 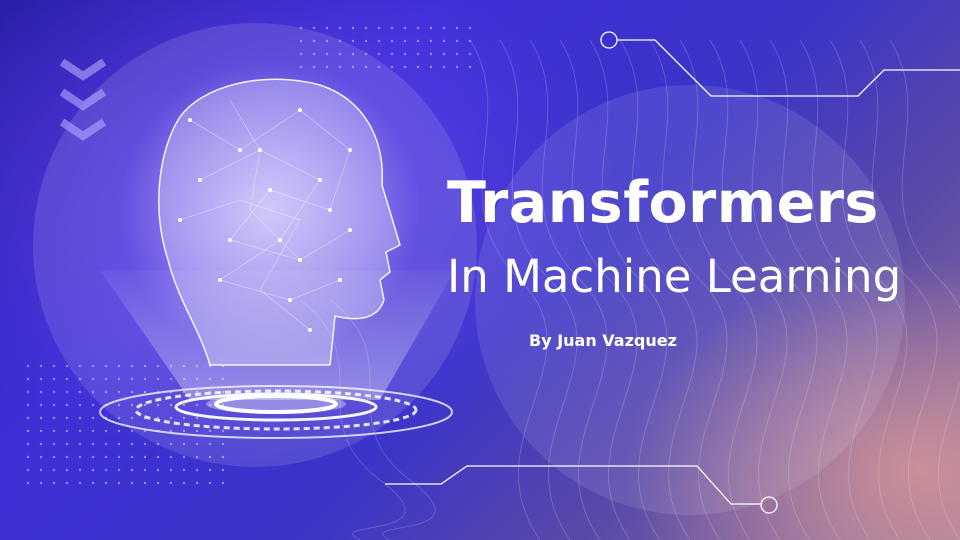 I want to click on author-byline: By Juan Vazquez, so click(x=603, y=340).